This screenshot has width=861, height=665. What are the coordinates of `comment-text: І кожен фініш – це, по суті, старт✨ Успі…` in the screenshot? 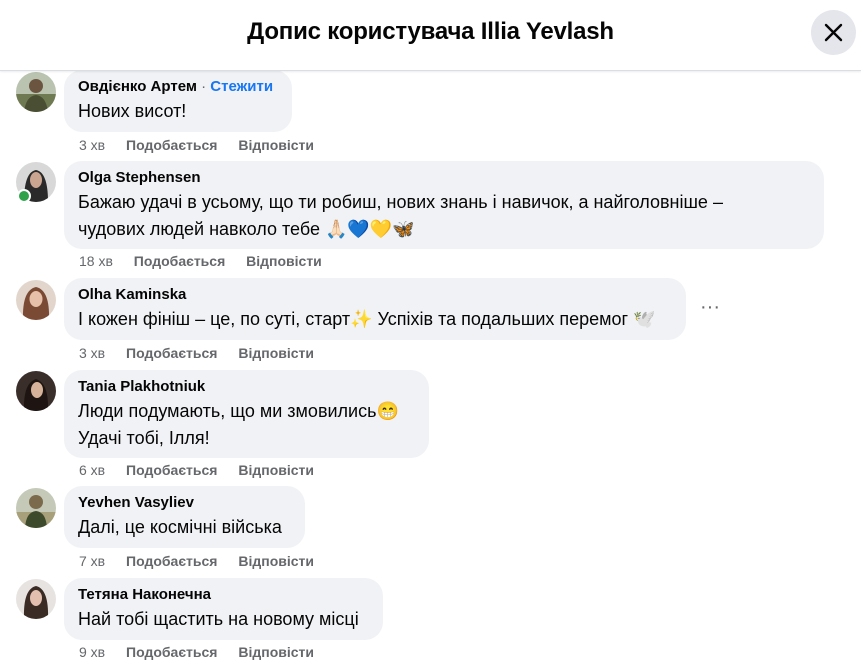 It's located at (367, 319).